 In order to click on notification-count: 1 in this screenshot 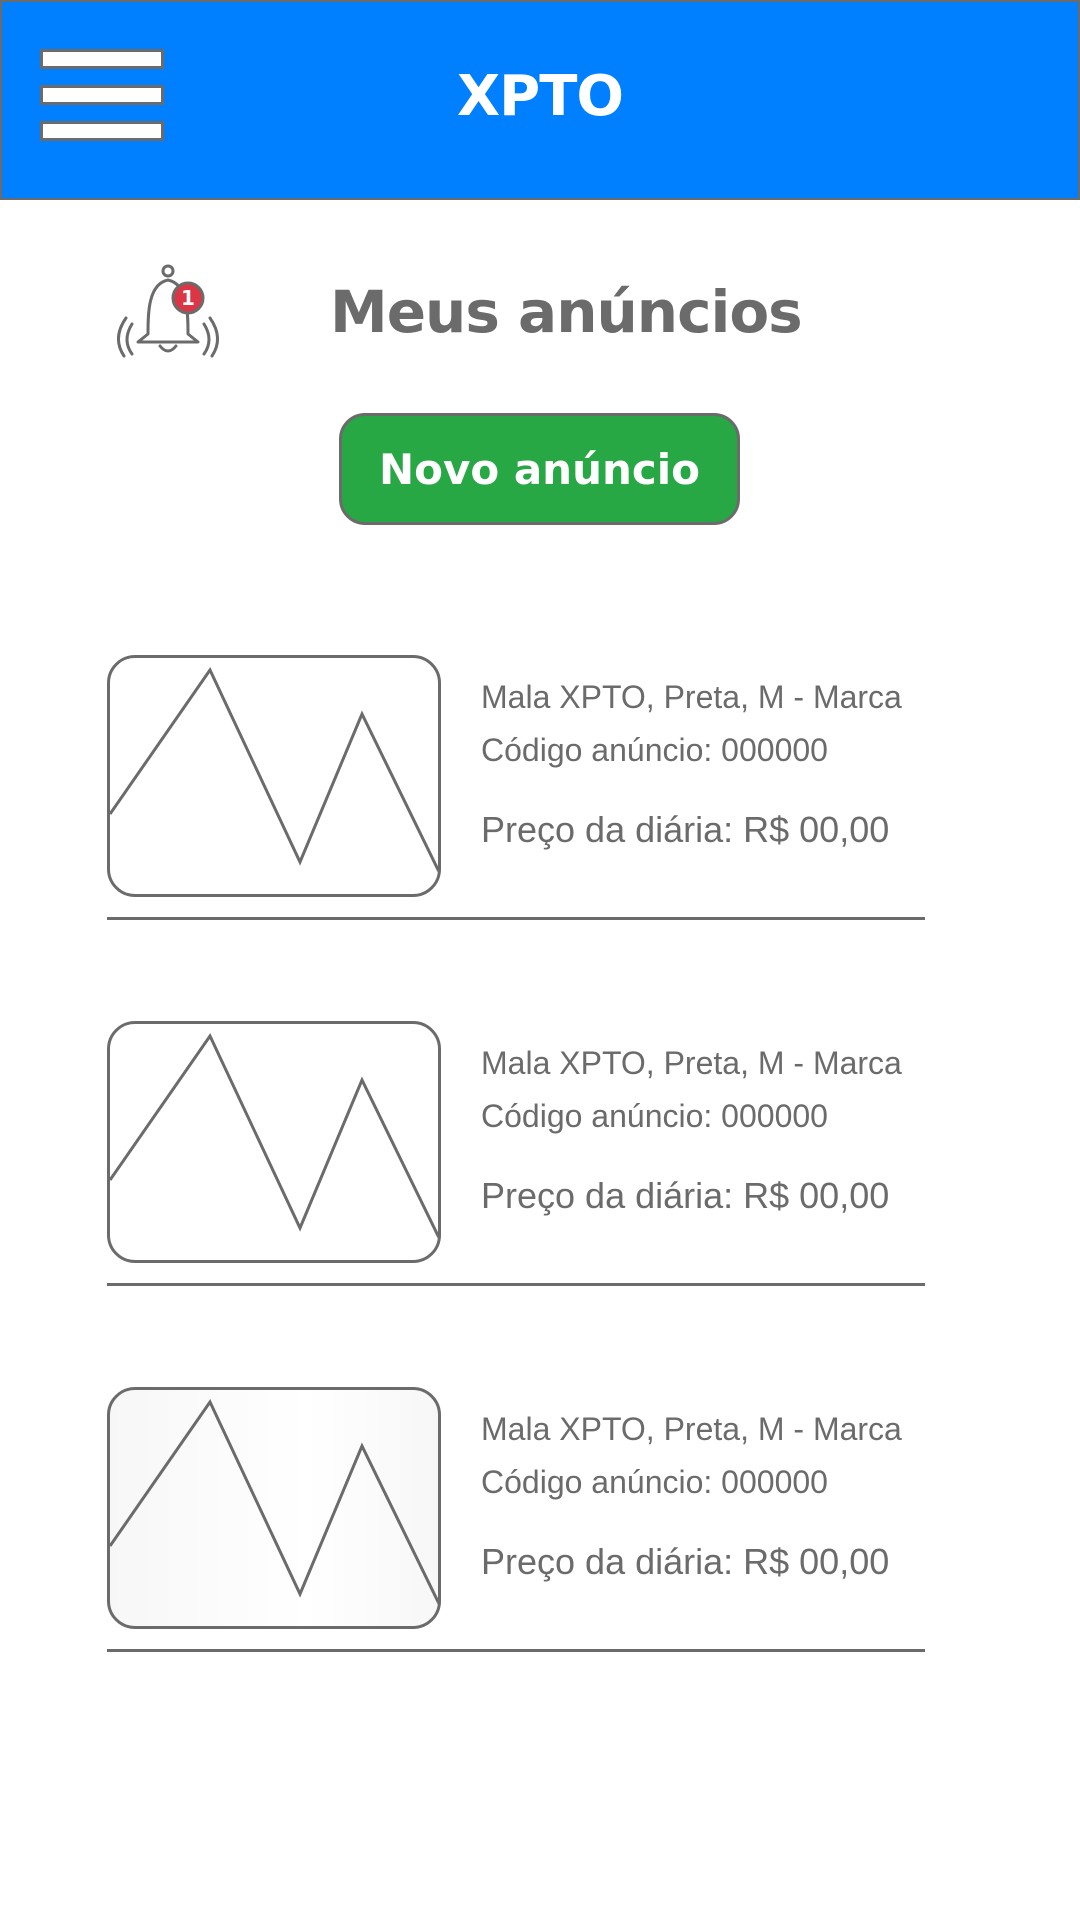, I will do `click(188, 298)`.